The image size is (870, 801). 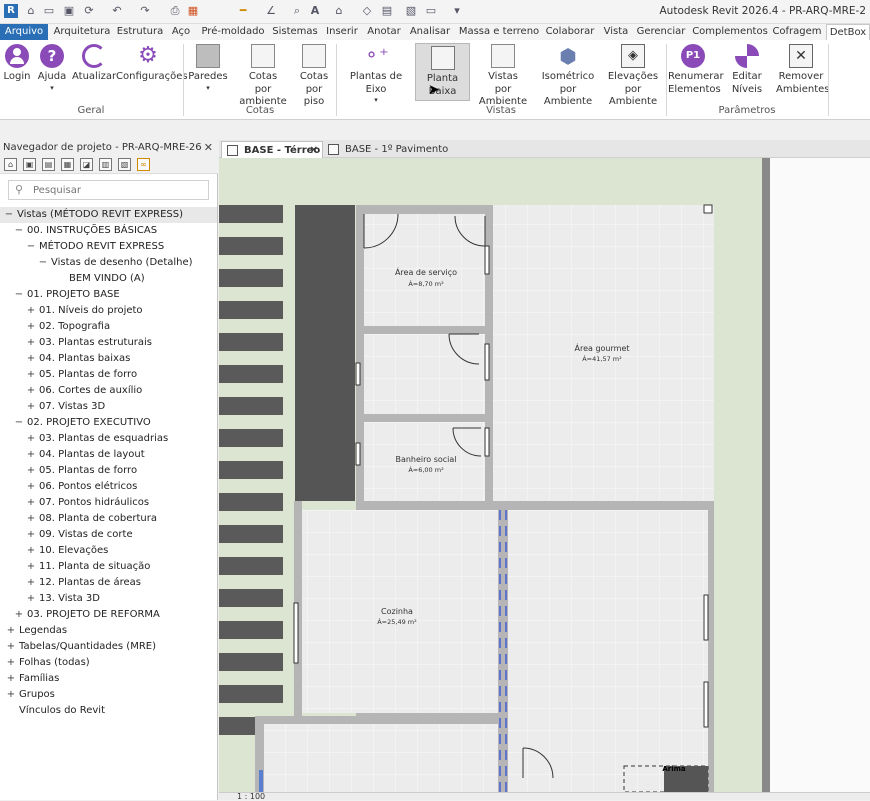 What do you see at coordinates (89, 343) in the screenshot?
I see `tree-item: +03. Plantas estruturais` at bounding box center [89, 343].